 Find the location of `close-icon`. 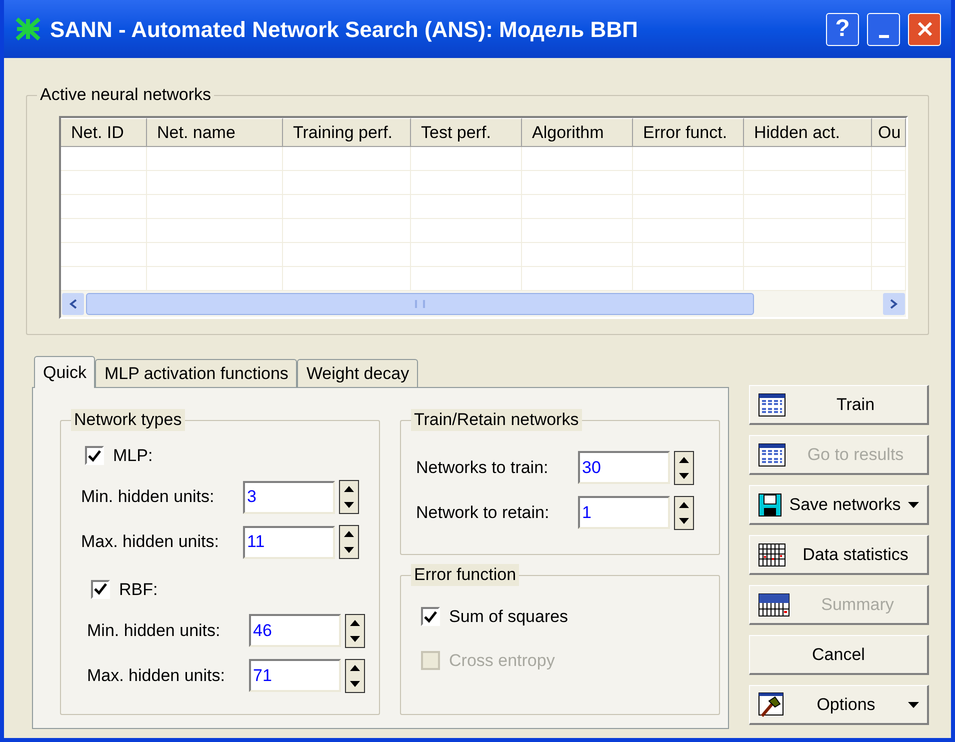

close-icon is located at coordinates (924, 29).